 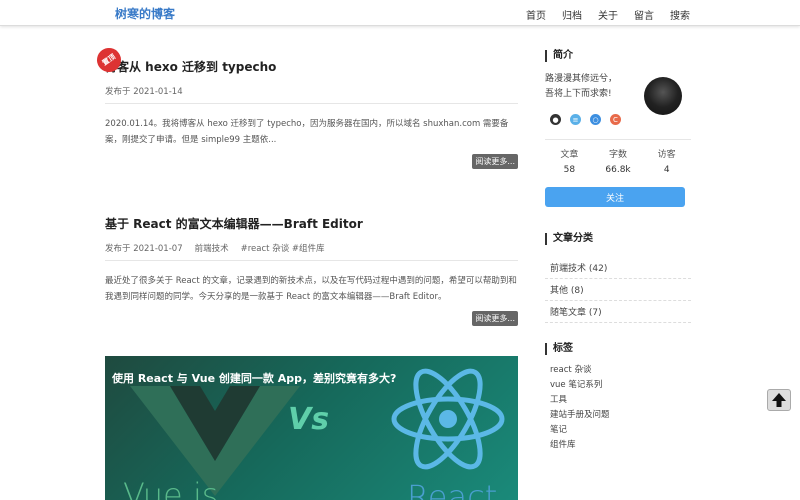 What do you see at coordinates (620, 370) in the screenshot?
I see `tag-item: react 杂谈` at bounding box center [620, 370].